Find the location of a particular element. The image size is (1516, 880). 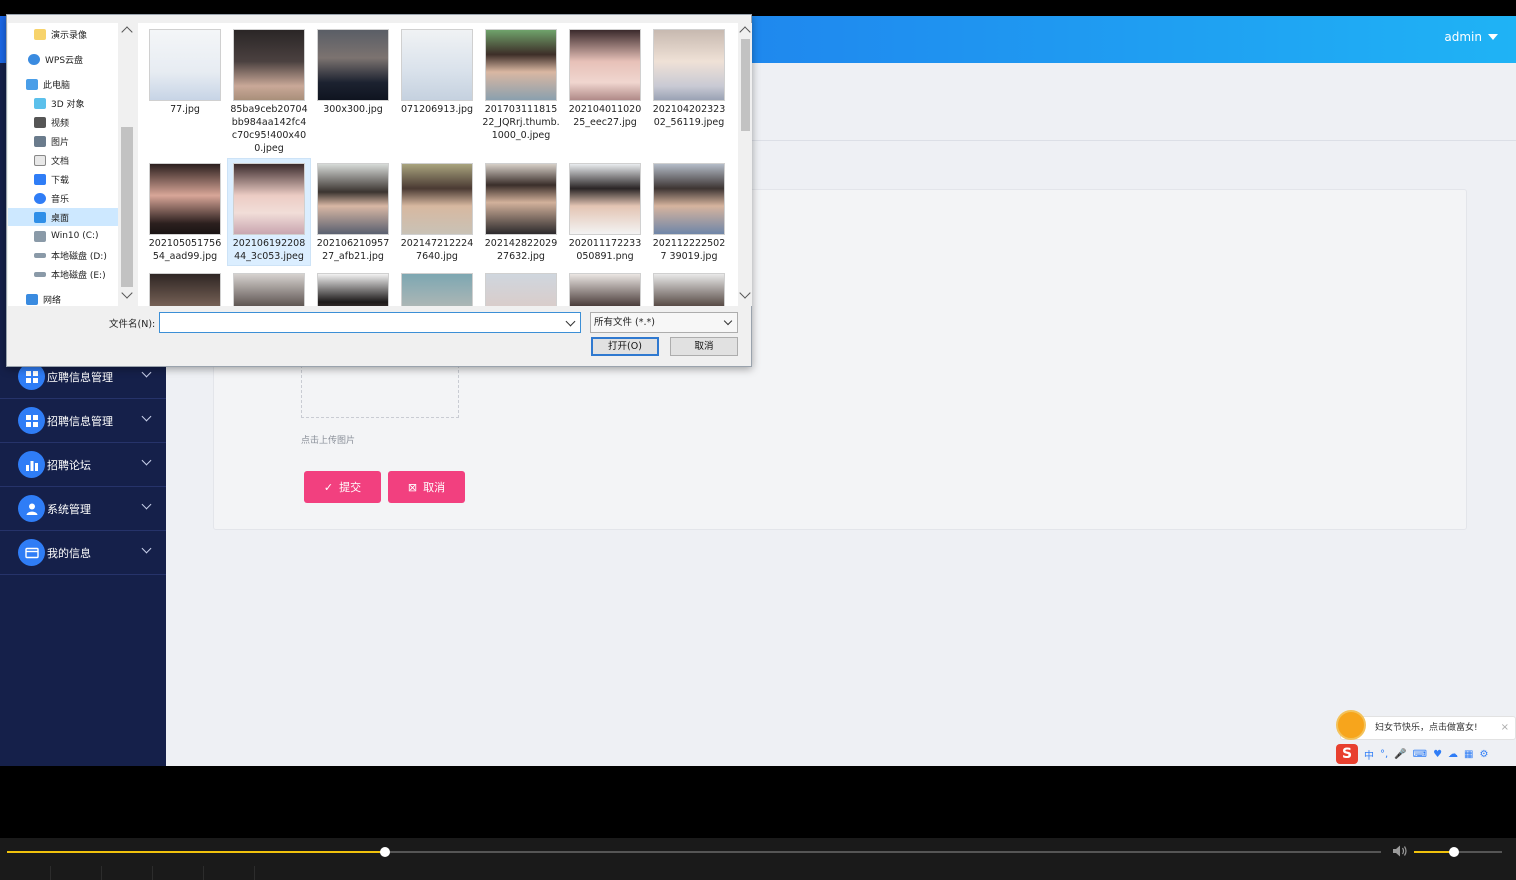

file-item: 20210401102025_eec27.jpg is located at coordinates (605, 78).